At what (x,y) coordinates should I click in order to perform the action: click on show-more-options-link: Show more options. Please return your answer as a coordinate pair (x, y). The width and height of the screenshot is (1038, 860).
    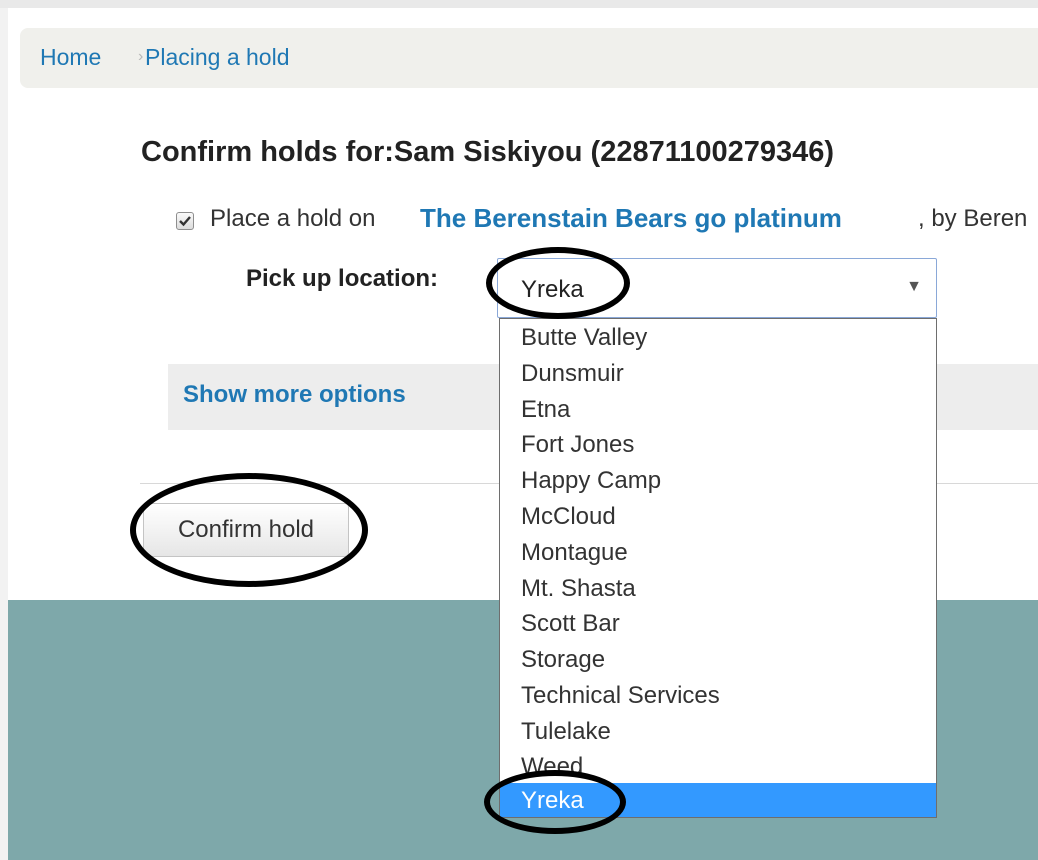
    Looking at the image, I should click on (294, 395).